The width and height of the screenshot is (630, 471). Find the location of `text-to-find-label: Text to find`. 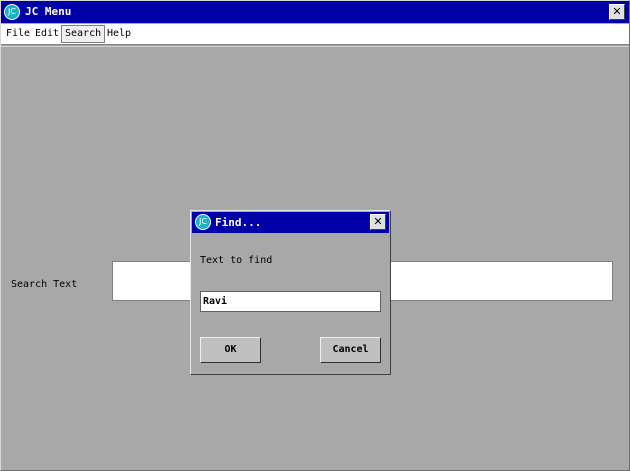

text-to-find-label: Text to find is located at coordinates (236, 260).